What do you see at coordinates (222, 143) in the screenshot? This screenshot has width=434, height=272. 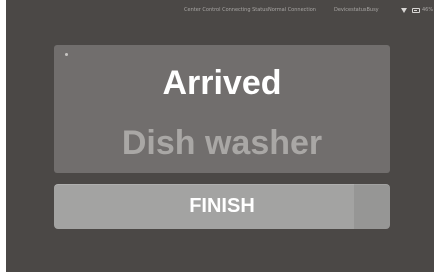 I see `dish-name: Dish washer` at bounding box center [222, 143].